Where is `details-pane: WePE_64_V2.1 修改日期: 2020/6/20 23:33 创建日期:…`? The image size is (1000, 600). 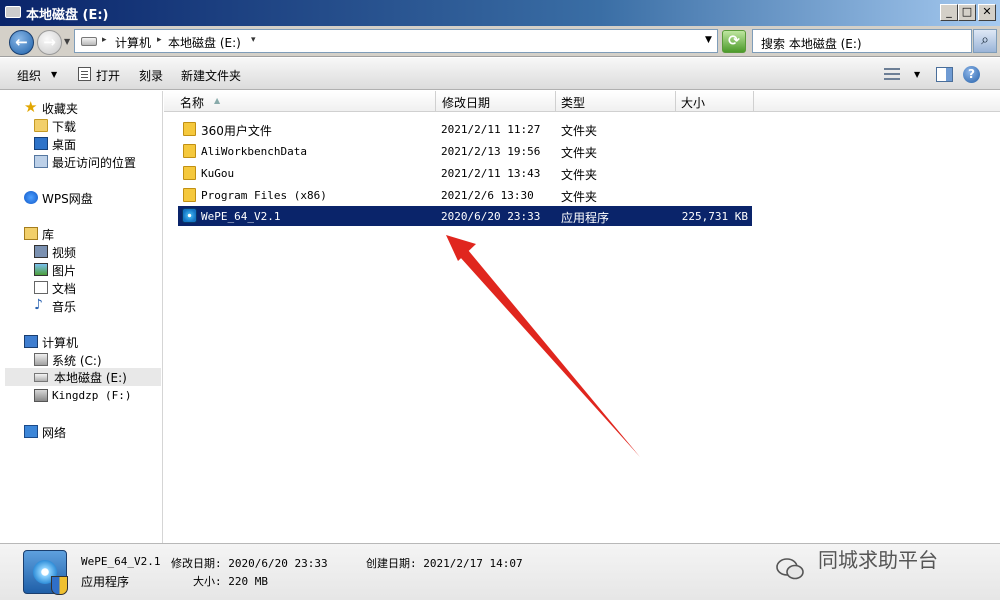
details-pane: WePE_64_V2.1 修改日期: 2020/6/20 23:33 创建日期:… is located at coordinates (500, 571).